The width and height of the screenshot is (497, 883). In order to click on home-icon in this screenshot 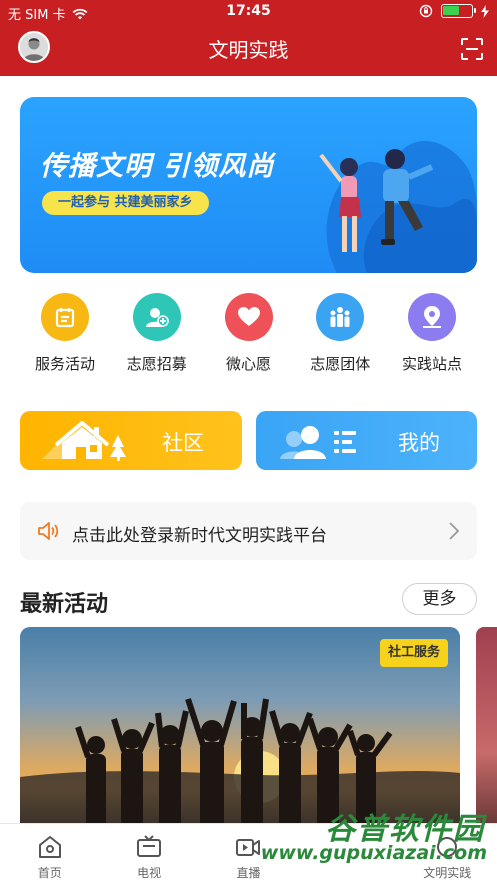, I will do `click(49, 847)`.